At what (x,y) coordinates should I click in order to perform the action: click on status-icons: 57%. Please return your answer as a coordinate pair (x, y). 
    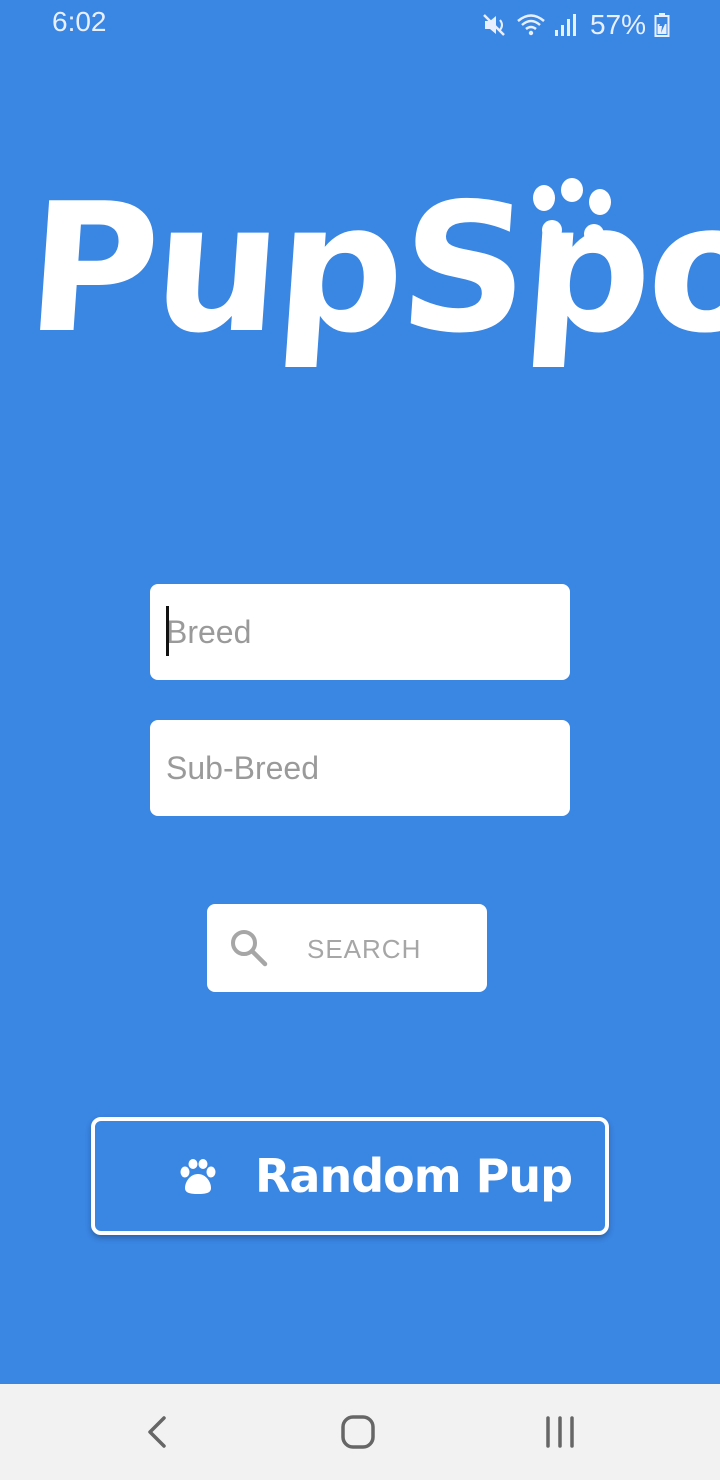
    Looking at the image, I should click on (576, 25).